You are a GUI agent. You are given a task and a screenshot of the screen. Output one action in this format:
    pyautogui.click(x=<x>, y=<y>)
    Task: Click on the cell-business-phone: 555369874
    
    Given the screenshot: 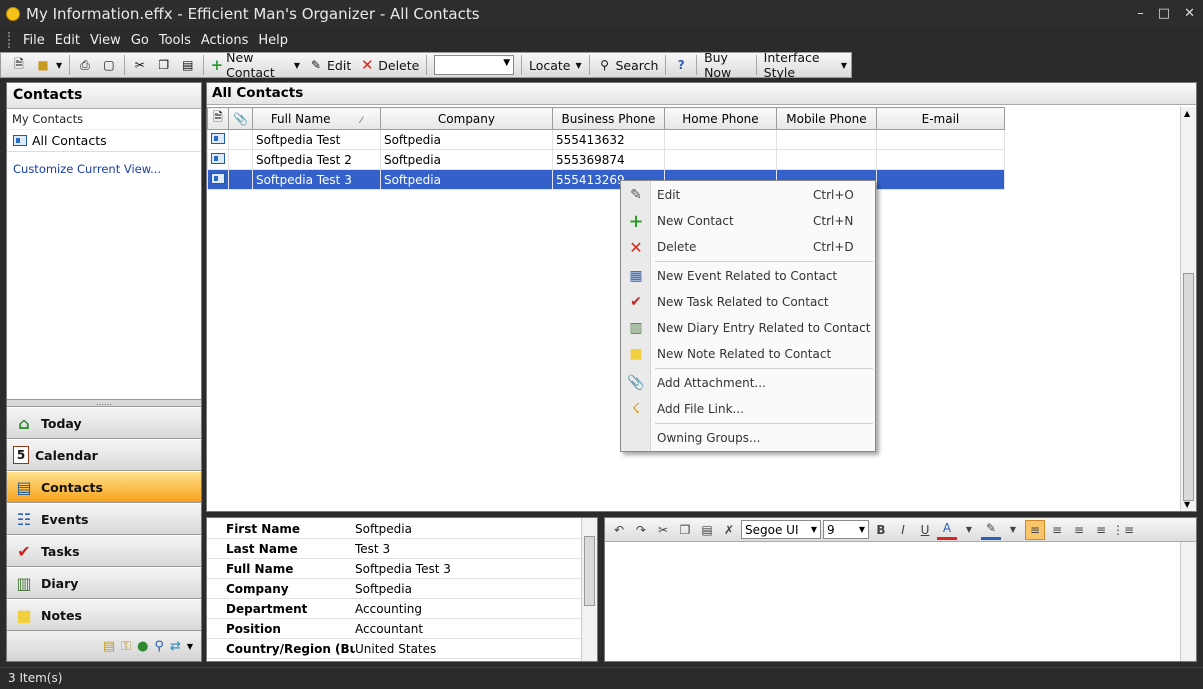 What is the action you would take?
    pyautogui.click(x=608, y=159)
    